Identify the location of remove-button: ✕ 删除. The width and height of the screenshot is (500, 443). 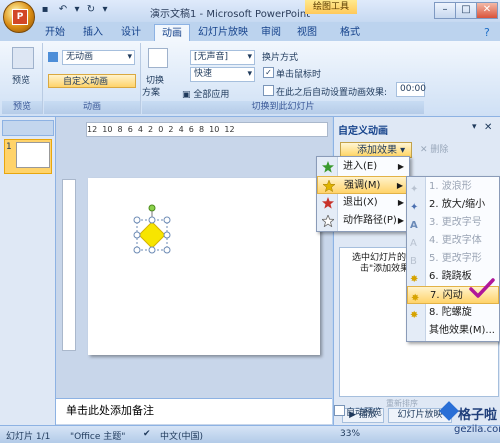
(440, 150).